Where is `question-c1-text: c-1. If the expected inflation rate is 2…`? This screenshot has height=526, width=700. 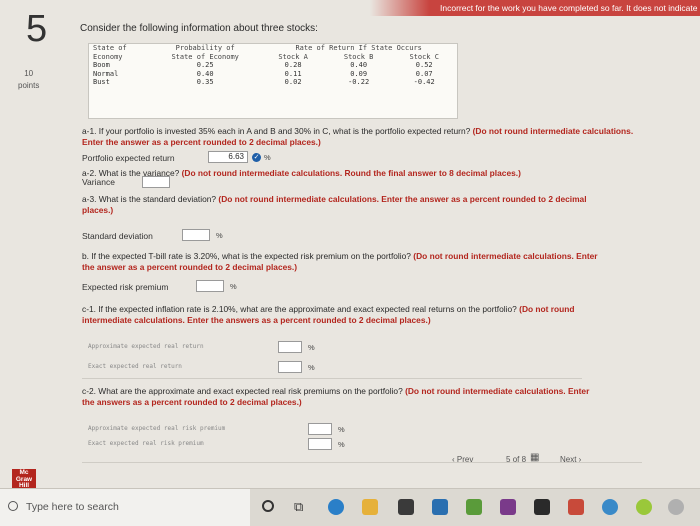
question-c1-text: c-1. If the expected inflation rate is 2… is located at coordinates (299, 309).